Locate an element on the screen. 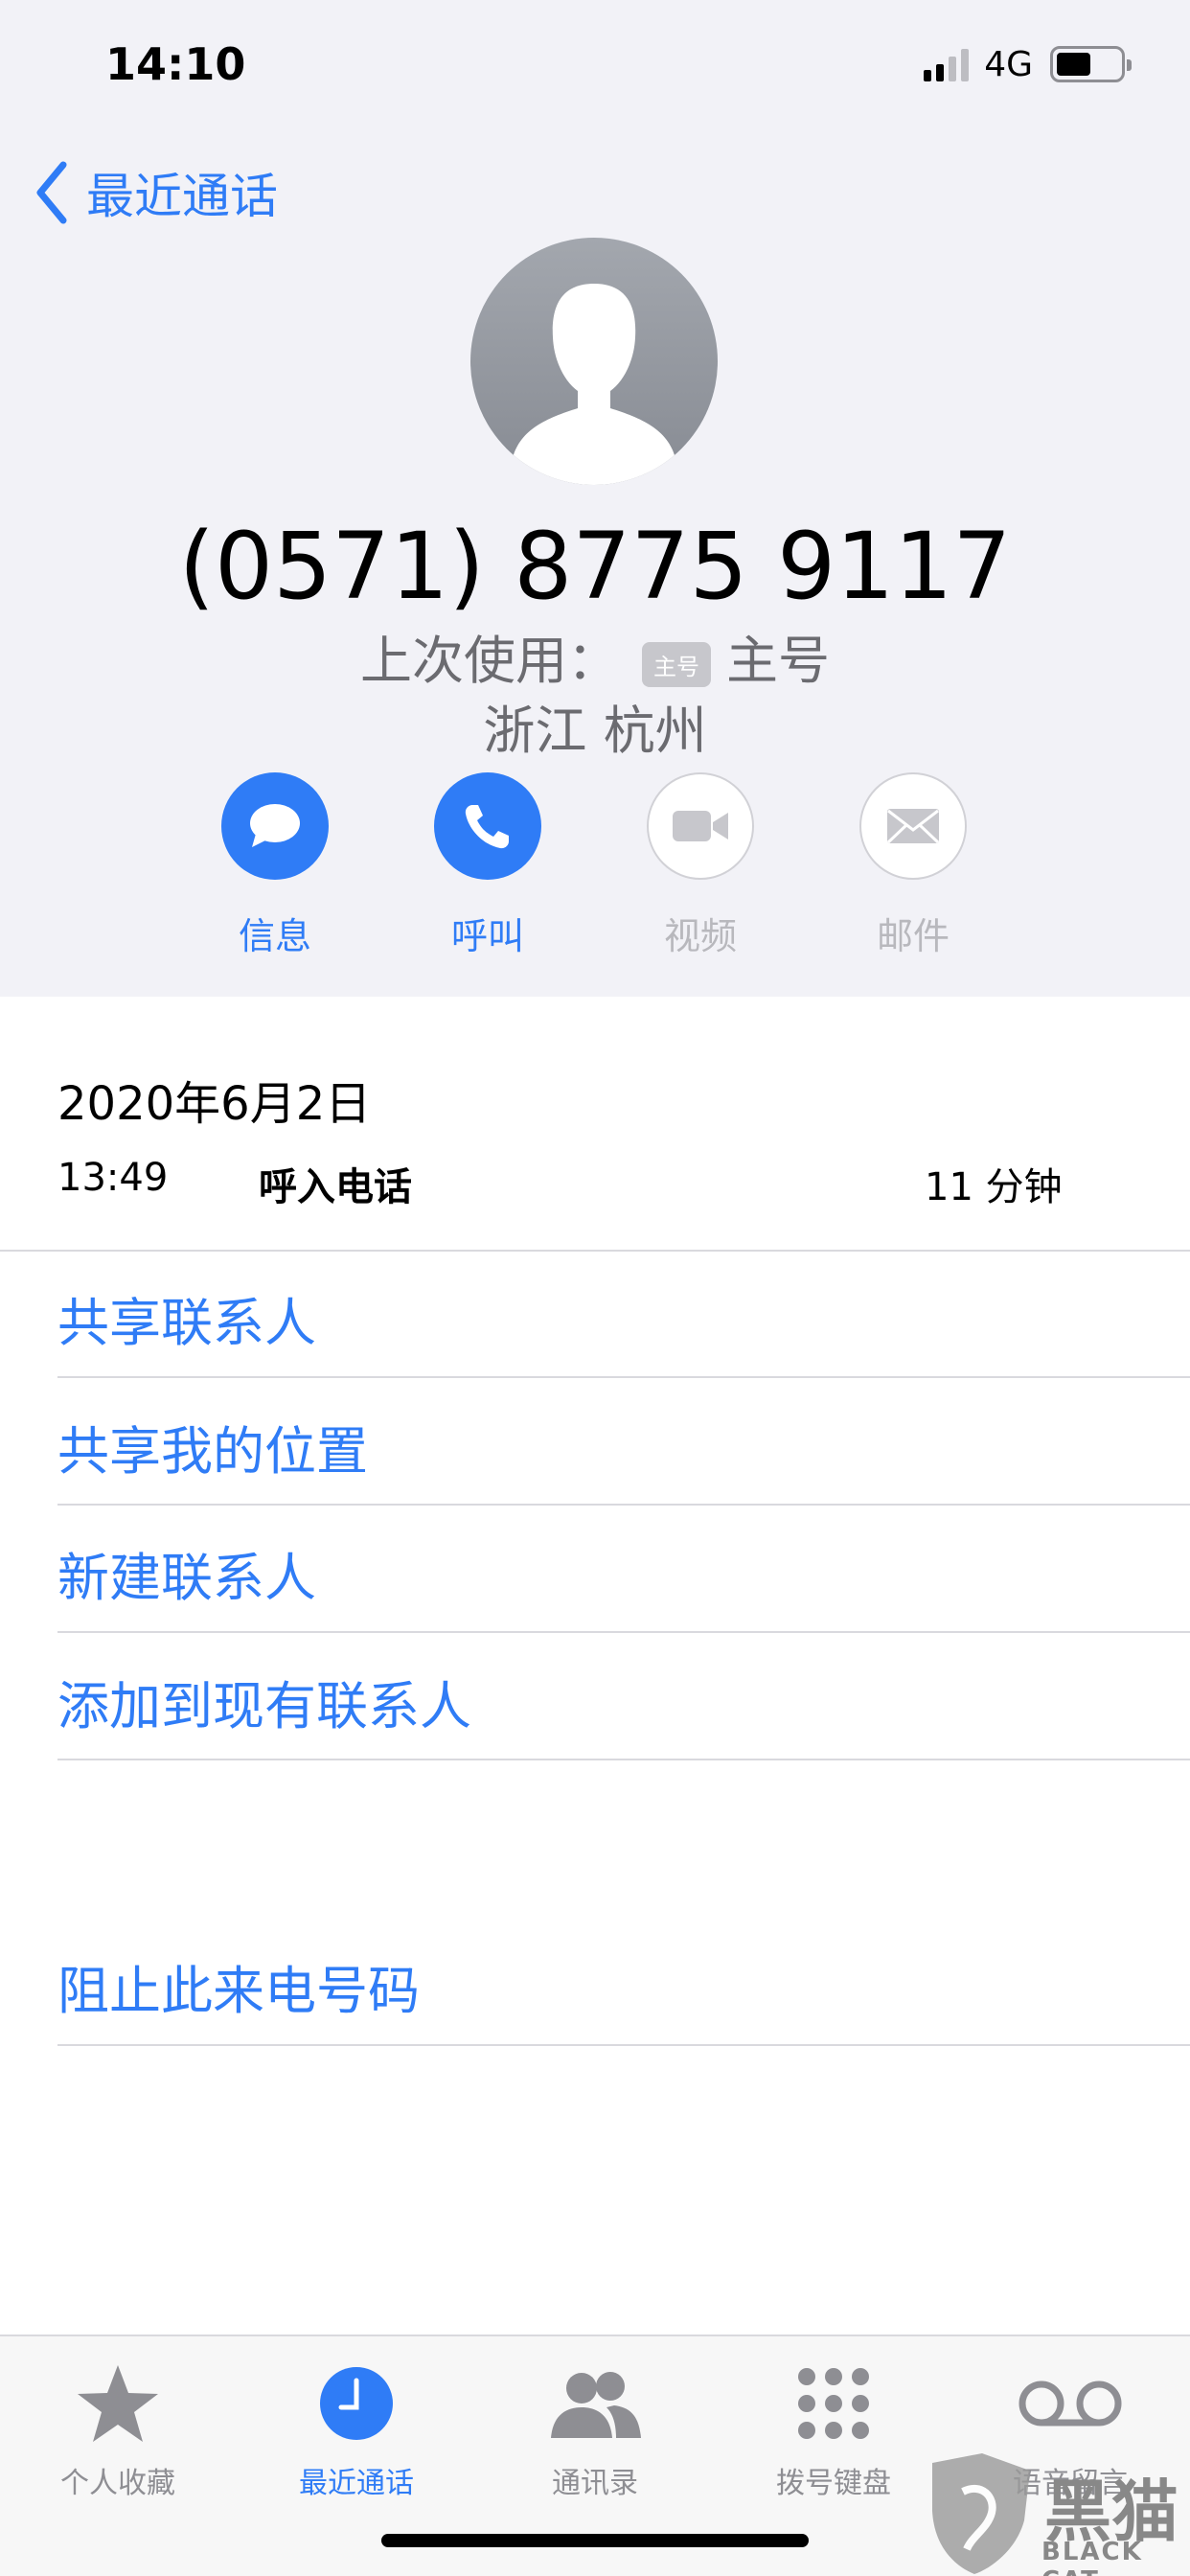 The width and height of the screenshot is (1190, 2576). phone-icon is located at coordinates (487, 827).